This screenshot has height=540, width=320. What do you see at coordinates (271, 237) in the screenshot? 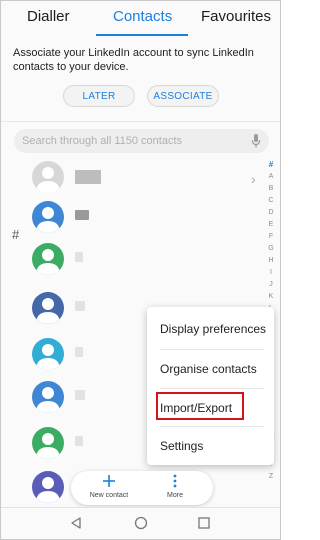
I see `index-letter: F` at bounding box center [271, 237].